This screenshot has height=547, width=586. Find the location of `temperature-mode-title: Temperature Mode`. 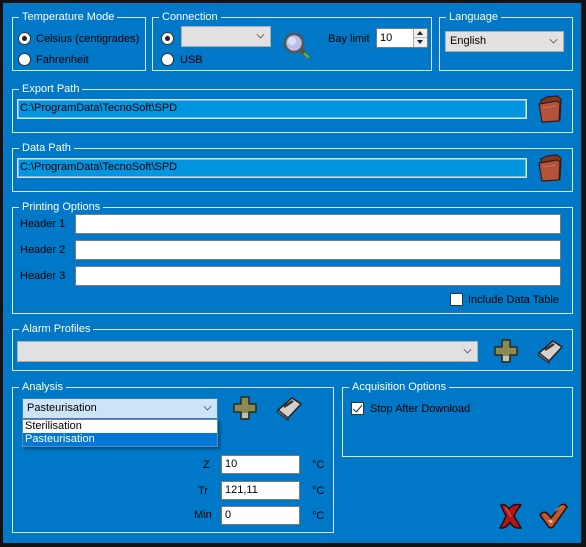

temperature-mode-title: Temperature Mode is located at coordinates (68, 17).